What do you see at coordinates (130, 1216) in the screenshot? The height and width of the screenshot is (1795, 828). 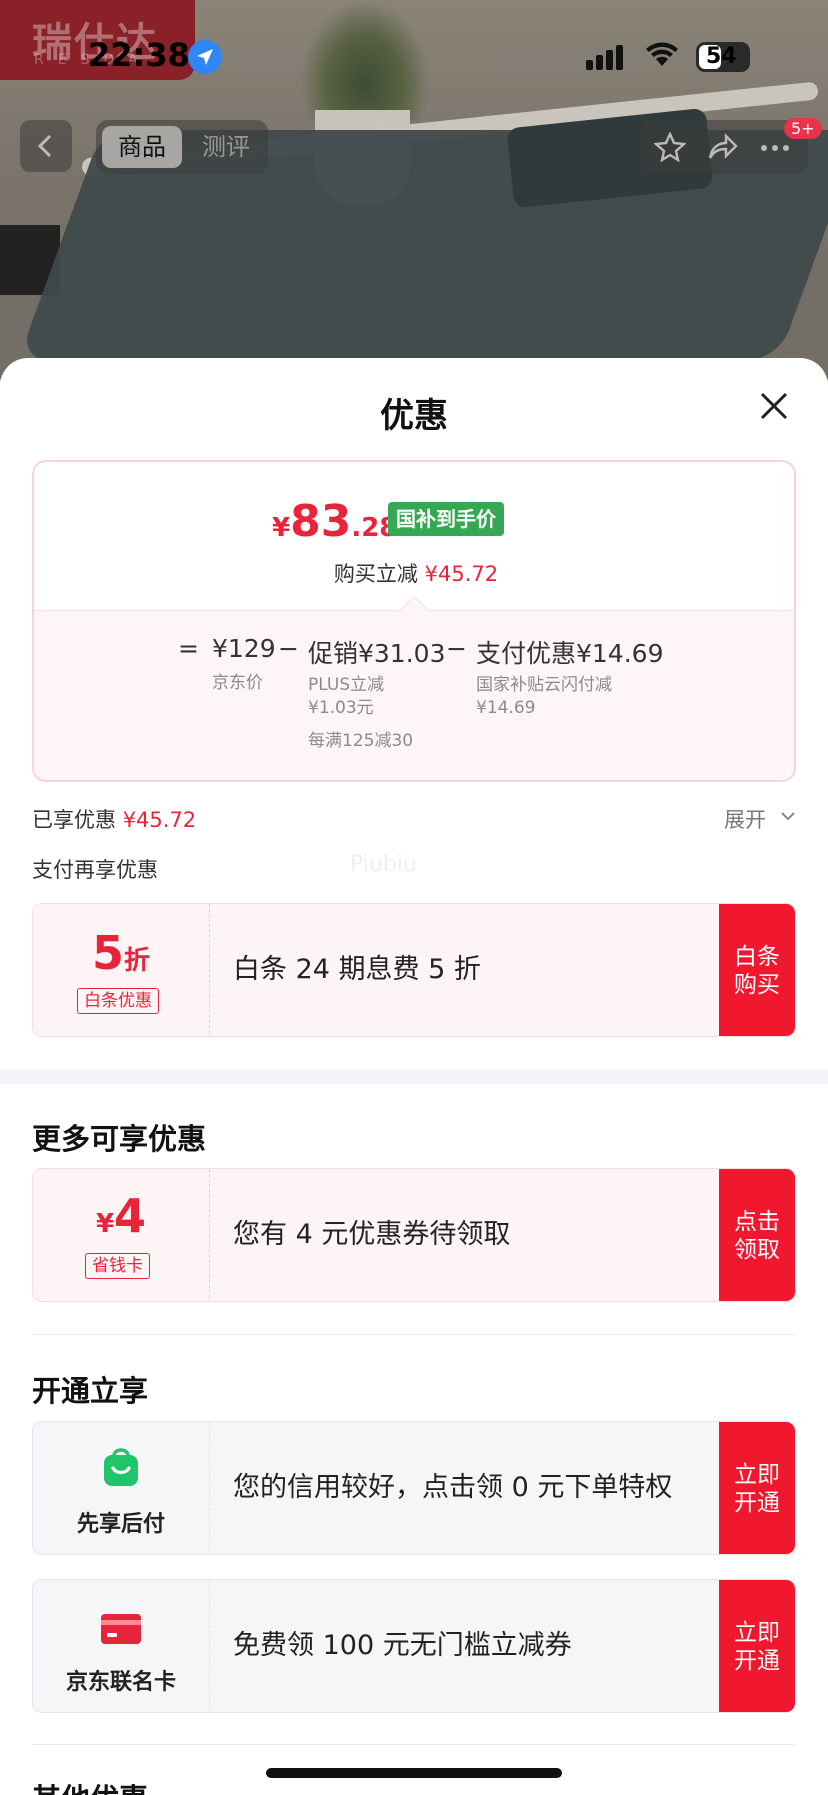 I see `coupon-number: 4` at bounding box center [130, 1216].